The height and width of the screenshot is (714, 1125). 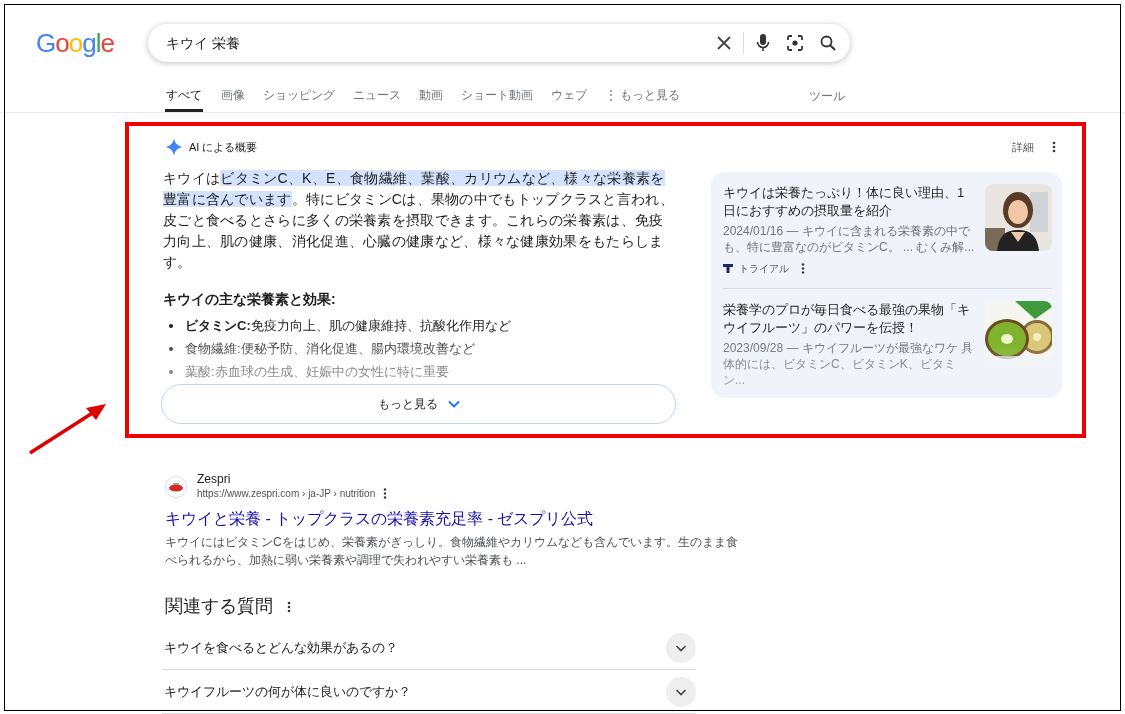 What do you see at coordinates (795, 43) in the screenshot?
I see `camera-icon` at bounding box center [795, 43].